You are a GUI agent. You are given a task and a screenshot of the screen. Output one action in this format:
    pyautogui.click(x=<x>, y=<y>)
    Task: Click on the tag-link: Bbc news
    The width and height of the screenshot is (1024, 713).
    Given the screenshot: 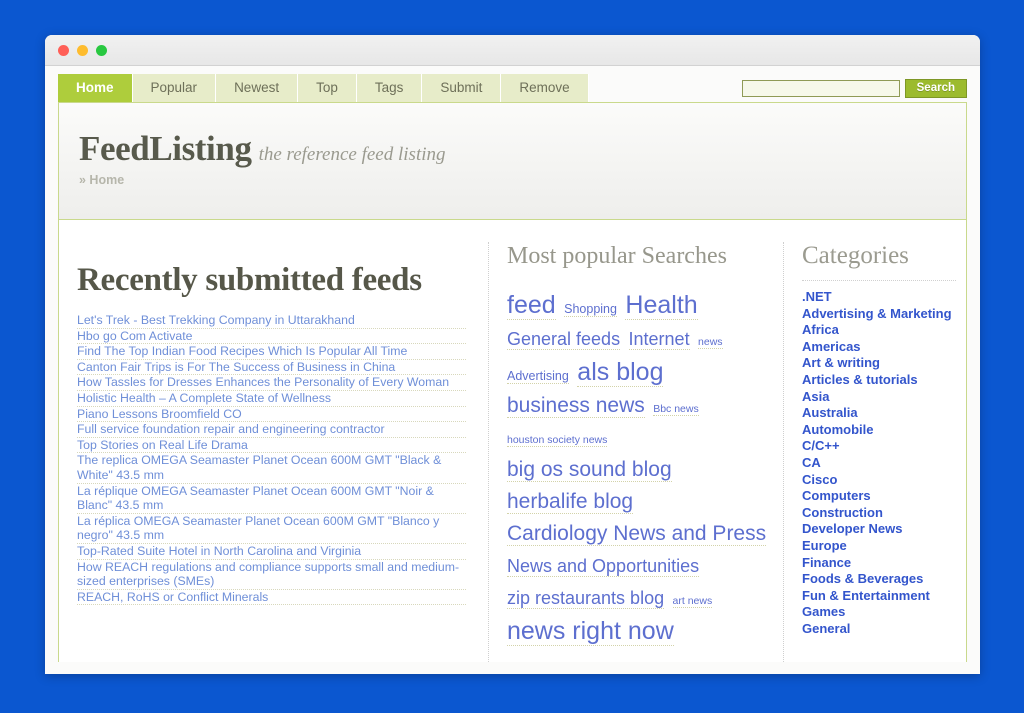 What is the action you would take?
    pyautogui.click(x=676, y=409)
    